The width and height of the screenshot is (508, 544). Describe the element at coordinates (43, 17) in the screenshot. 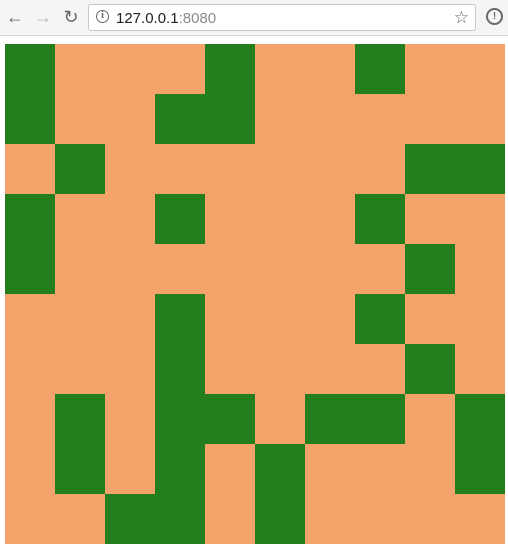

I see `forward-arrow-icon: →` at that location.